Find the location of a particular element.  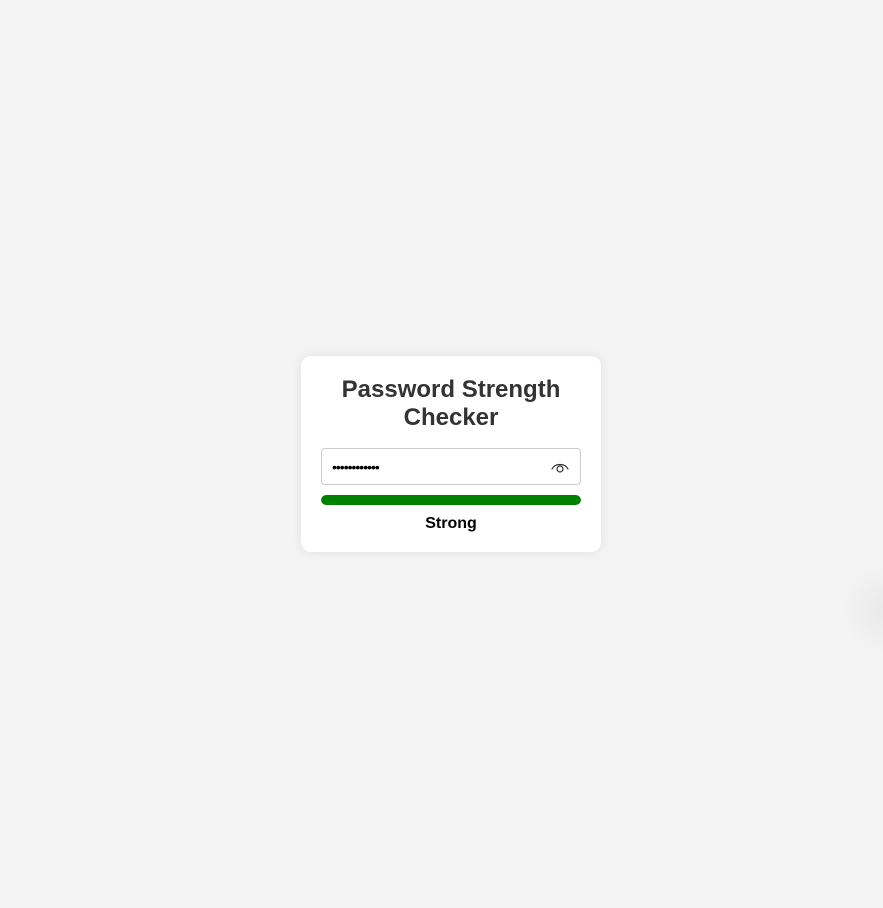

strength-meter-fill is located at coordinates (451, 500).